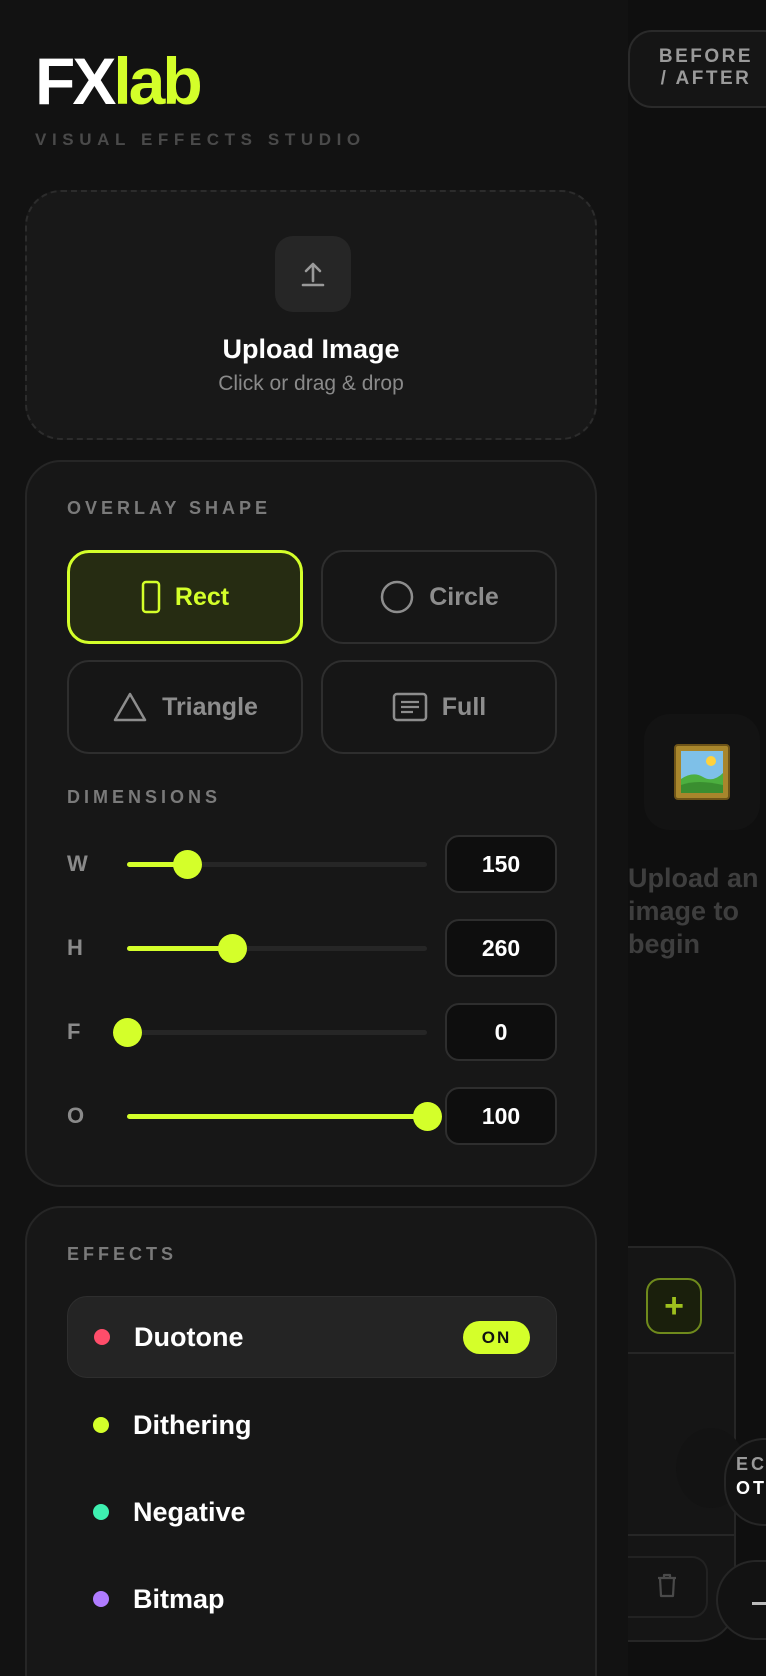  What do you see at coordinates (122, 1254) in the screenshot?
I see `effects-label: EFFECTS` at bounding box center [122, 1254].